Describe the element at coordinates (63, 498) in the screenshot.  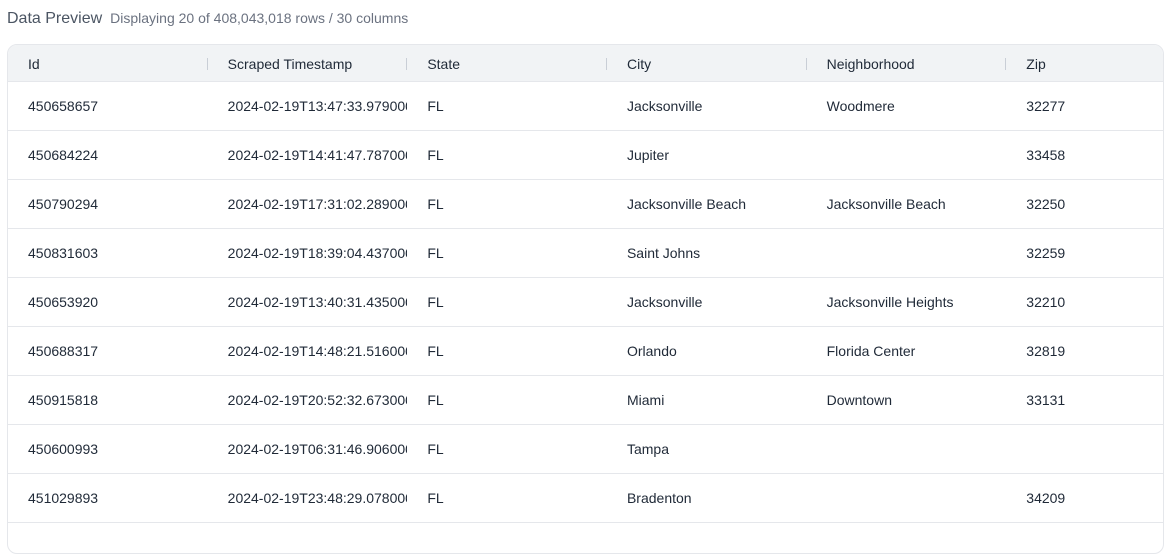
I see `cell-id: 451029893` at that location.